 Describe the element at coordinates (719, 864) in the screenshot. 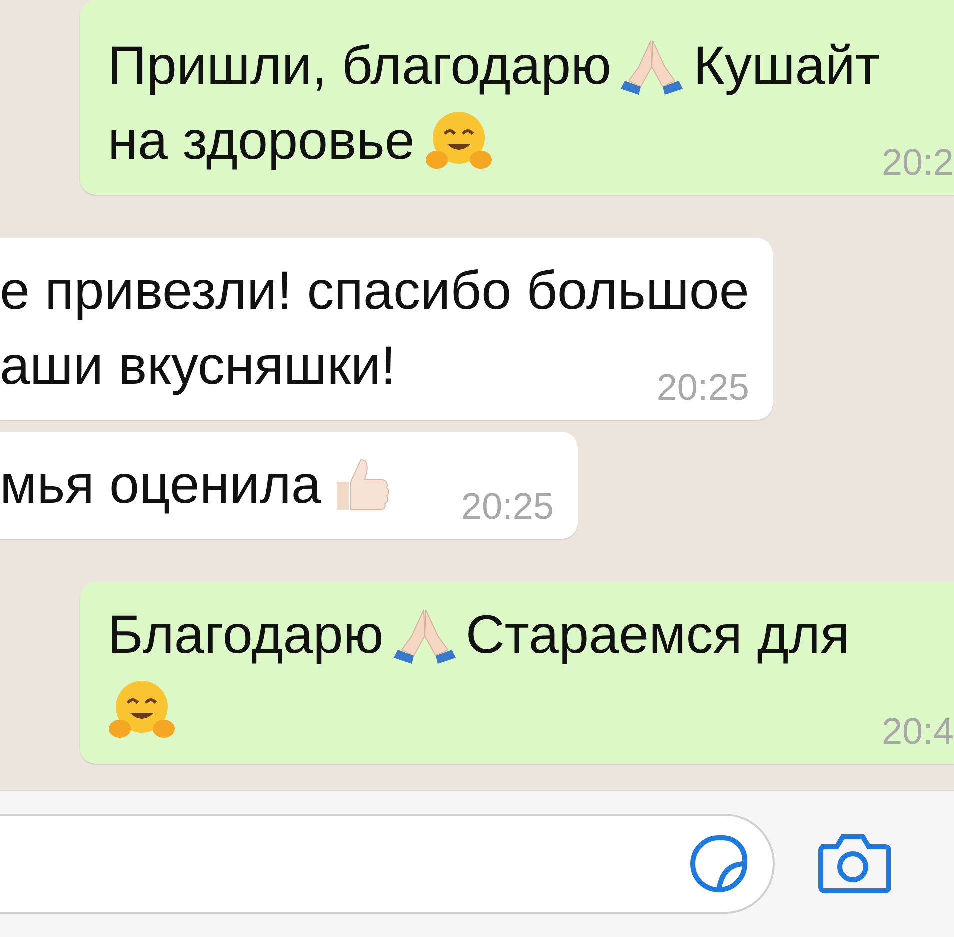

I see `sticker-icon` at that location.